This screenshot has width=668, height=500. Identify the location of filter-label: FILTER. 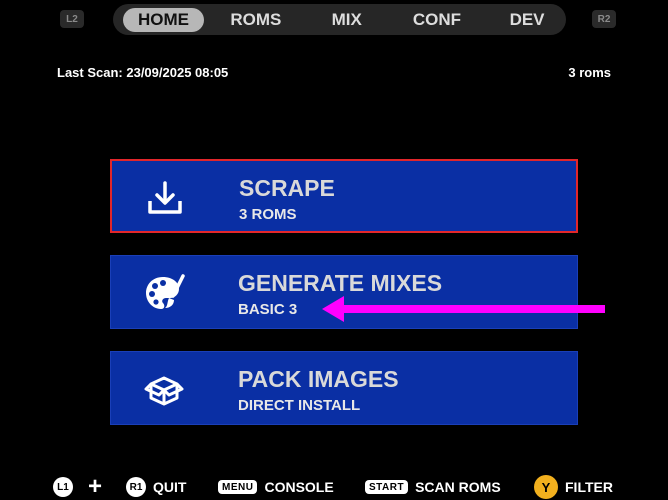
(589, 487).